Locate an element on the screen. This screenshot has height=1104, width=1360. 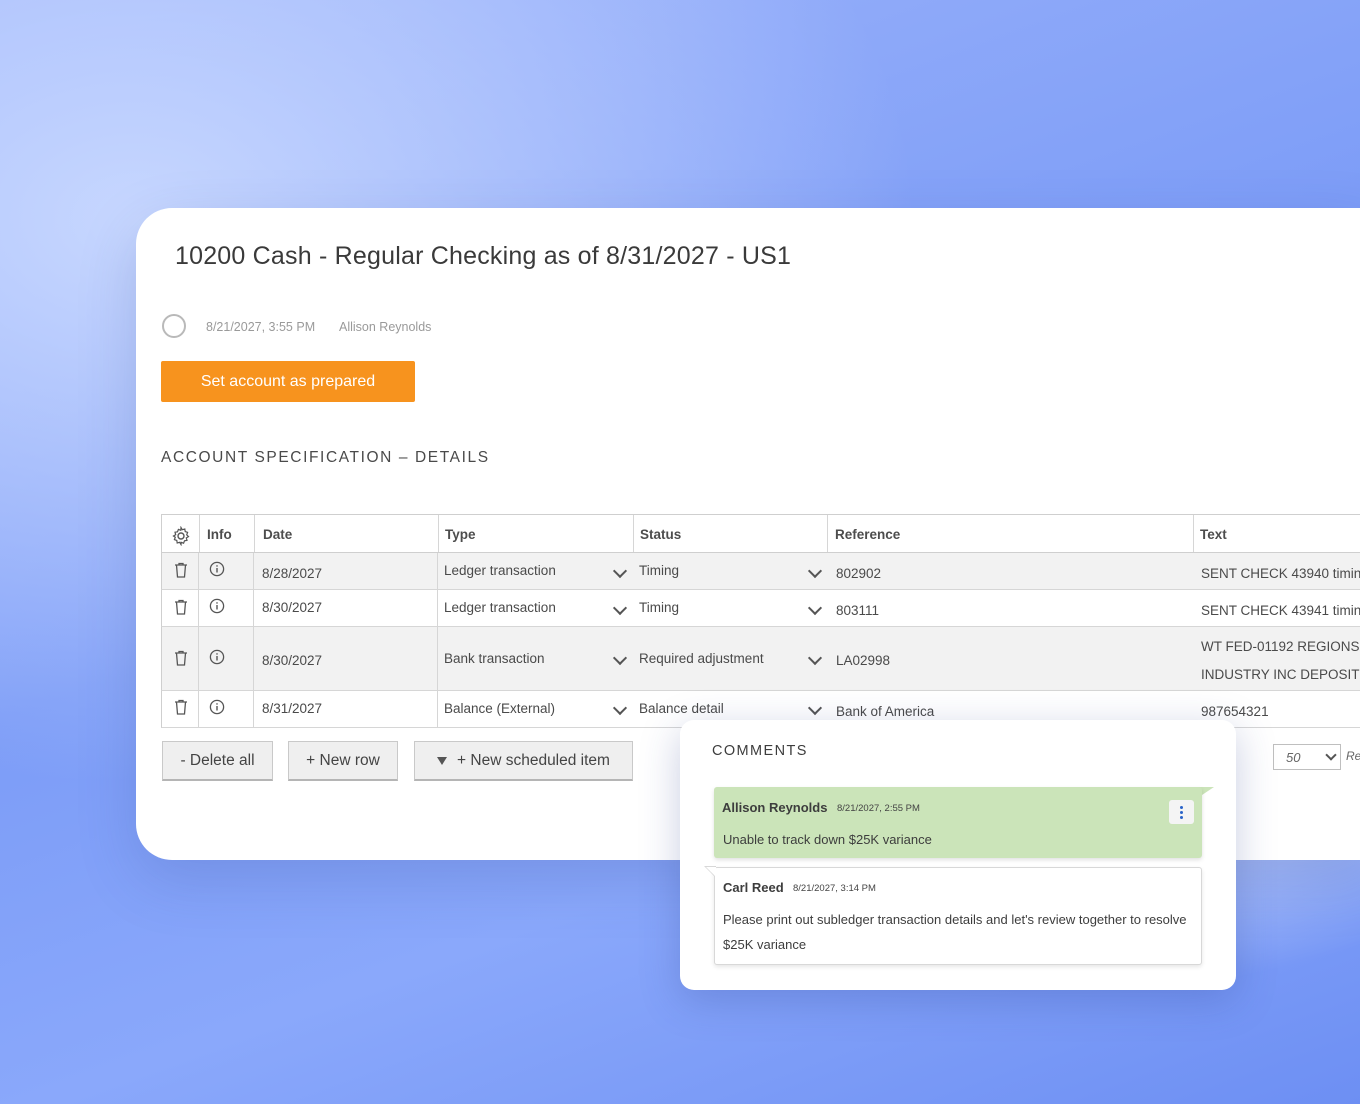
comment-text: Unable to track down $25K variance is located at coordinates (827, 839).